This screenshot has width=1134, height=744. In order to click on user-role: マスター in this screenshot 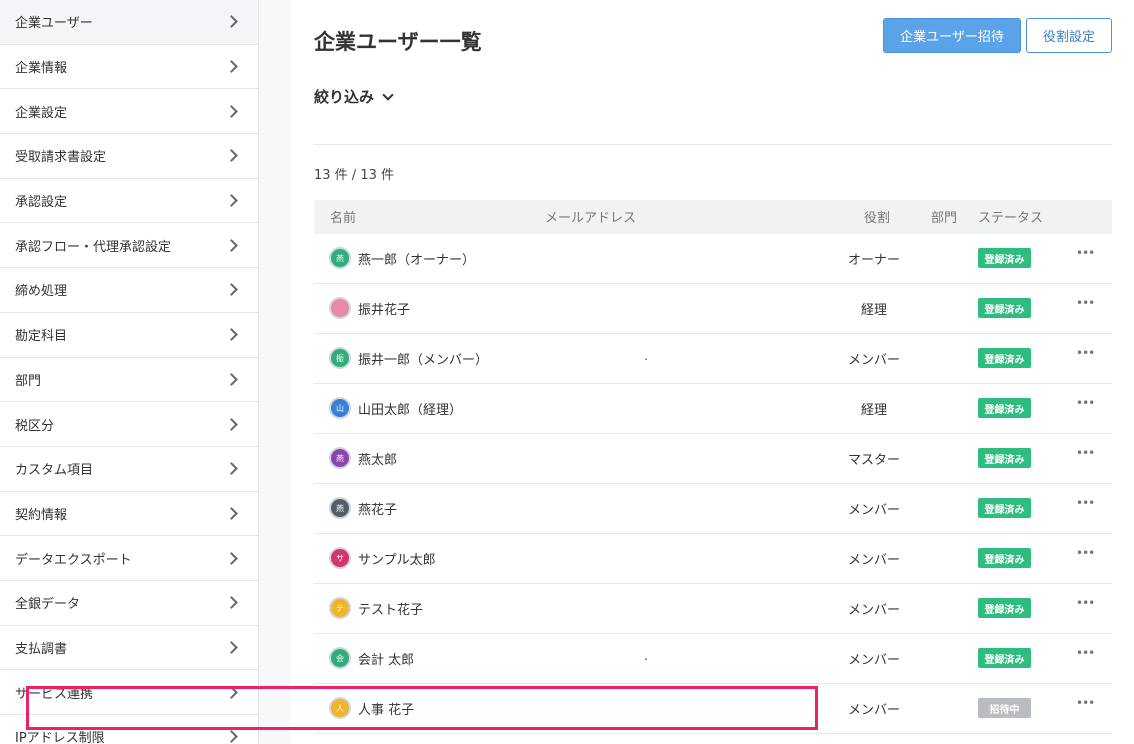, I will do `click(873, 460)`.